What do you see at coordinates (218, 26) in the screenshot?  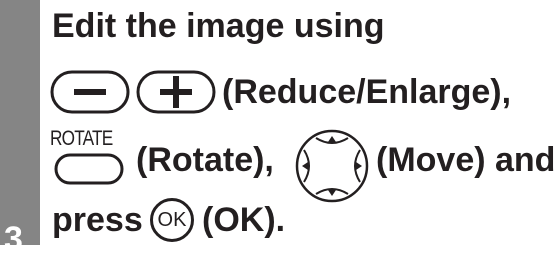 I see `instruction-line-1: Edit the image using` at bounding box center [218, 26].